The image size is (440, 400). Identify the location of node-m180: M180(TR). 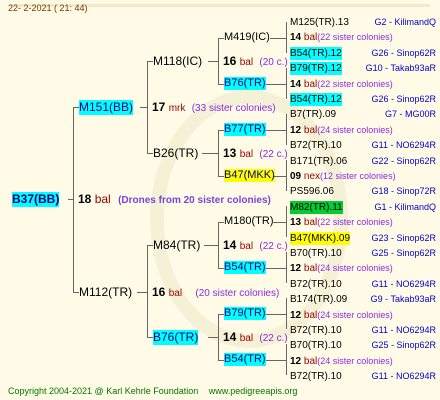
(249, 221).